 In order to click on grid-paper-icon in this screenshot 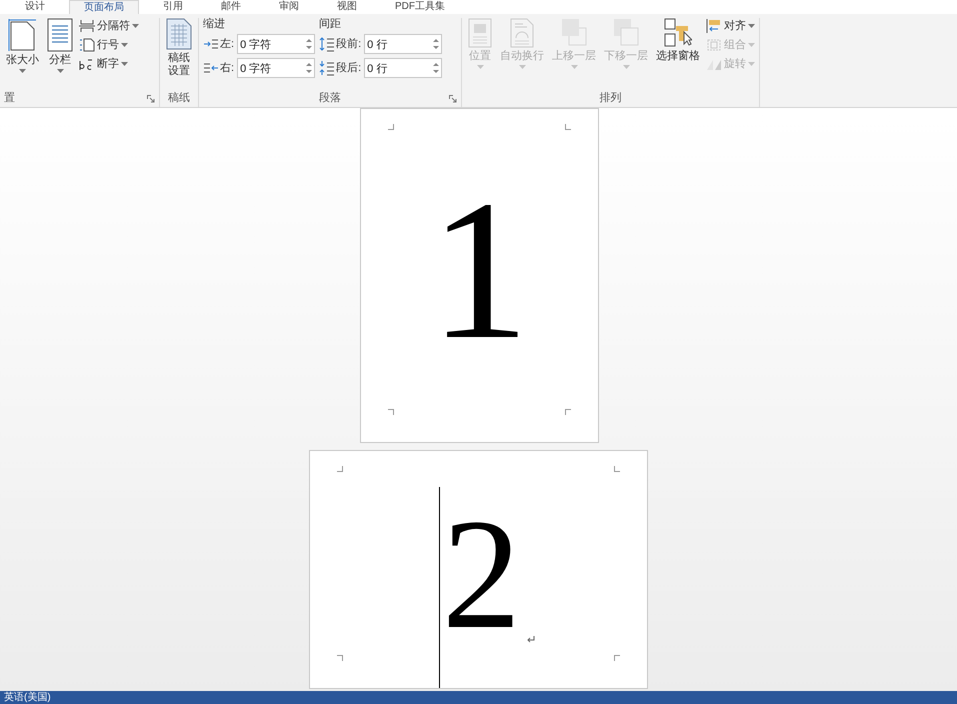, I will do `click(179, 34)`.